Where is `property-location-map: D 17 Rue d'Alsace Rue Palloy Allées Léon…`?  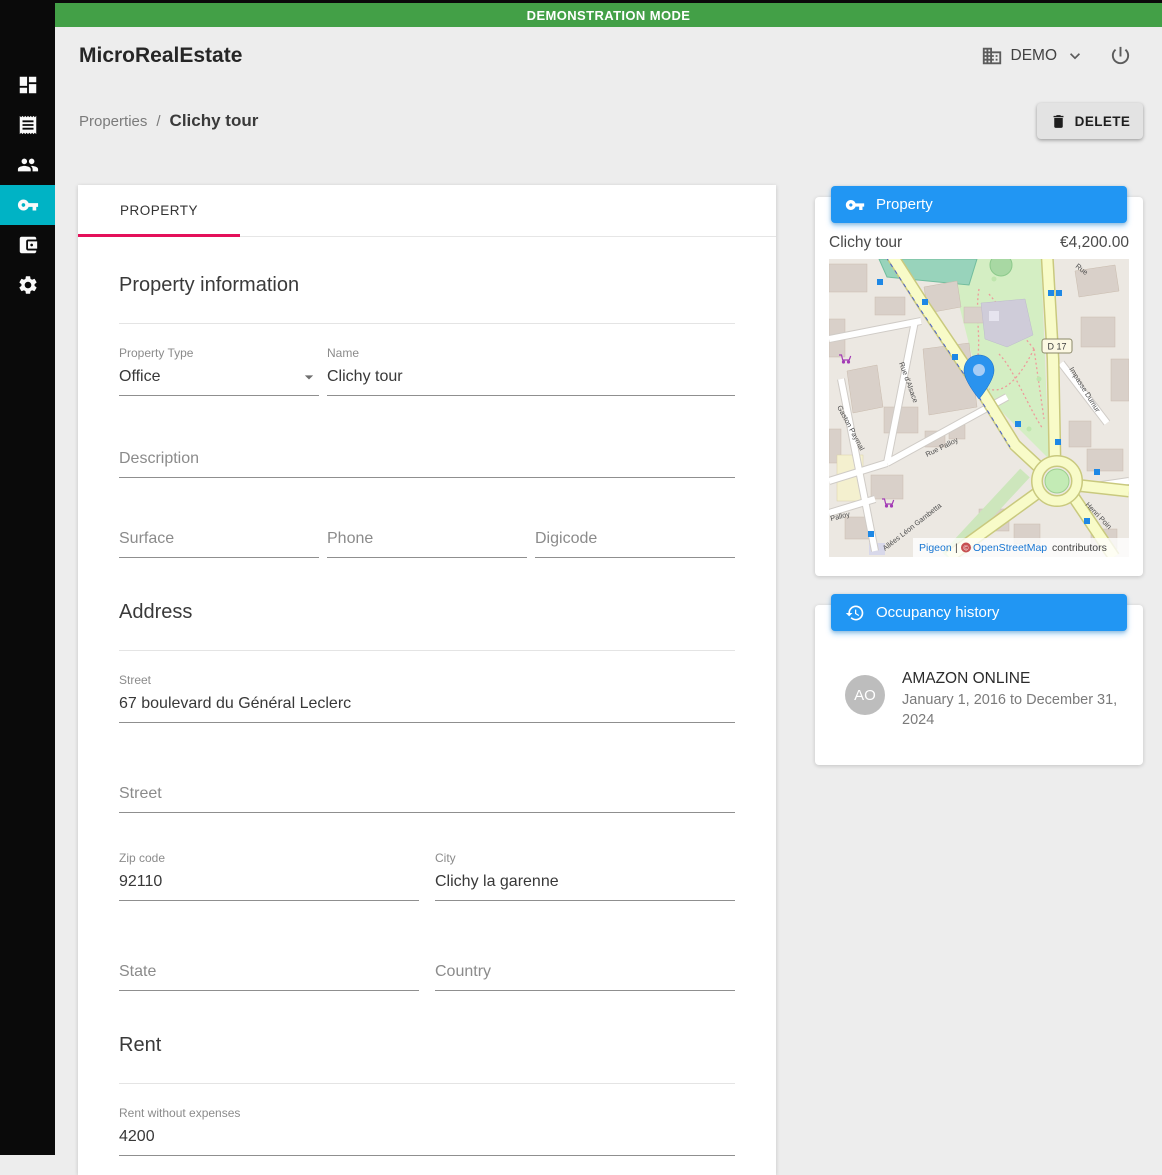 property-location-map: D 17 Rue d'Alsace Rue Palloy Allées Léon… is located at coordinates (979, 408).